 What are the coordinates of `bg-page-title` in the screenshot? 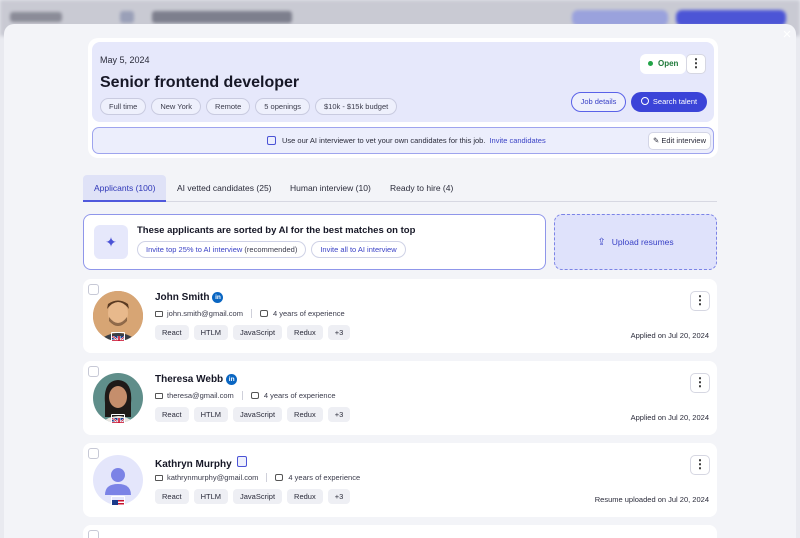 It's located at (222, 17).